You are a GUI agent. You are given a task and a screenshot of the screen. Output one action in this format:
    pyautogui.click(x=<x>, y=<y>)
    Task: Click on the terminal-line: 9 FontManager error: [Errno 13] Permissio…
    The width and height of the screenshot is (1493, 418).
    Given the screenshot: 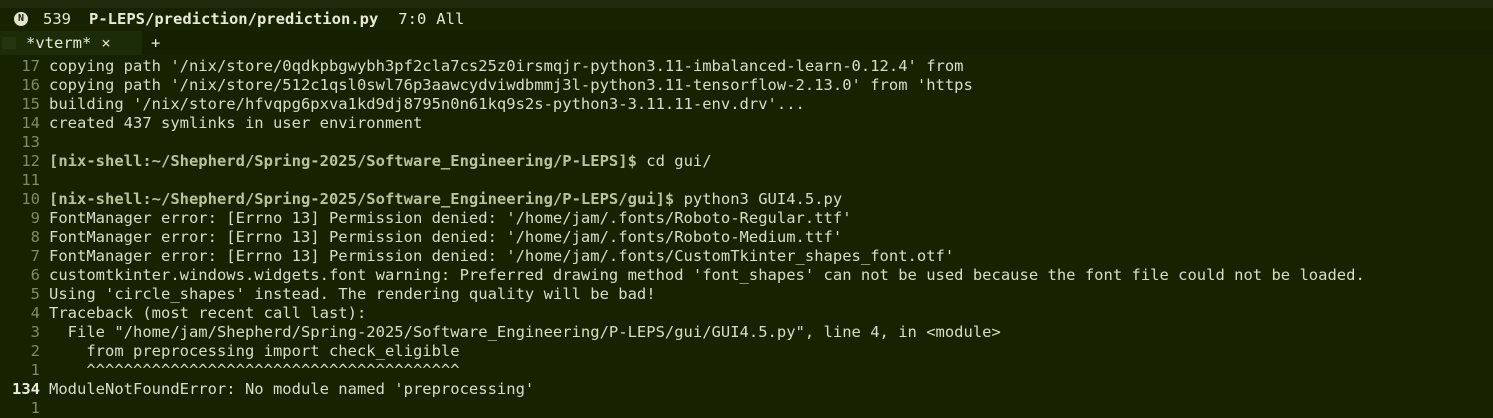 What is the action you would take?
    pyautogui.click(x=746, y=218)
    